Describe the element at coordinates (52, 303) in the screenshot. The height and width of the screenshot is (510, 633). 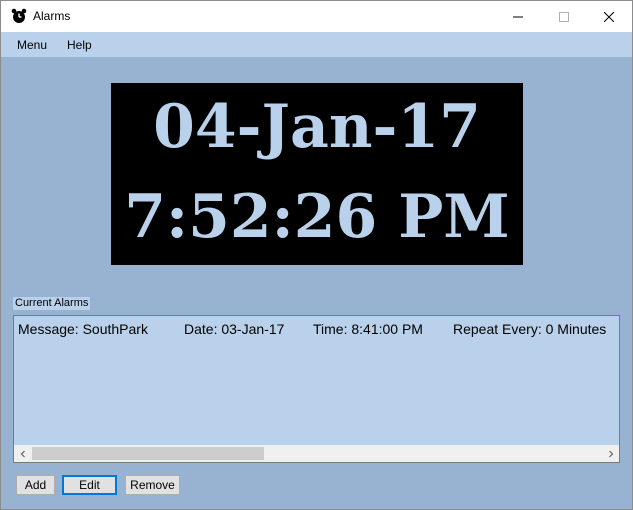
I see `current-alarms-label: Current Alarms` at that location.